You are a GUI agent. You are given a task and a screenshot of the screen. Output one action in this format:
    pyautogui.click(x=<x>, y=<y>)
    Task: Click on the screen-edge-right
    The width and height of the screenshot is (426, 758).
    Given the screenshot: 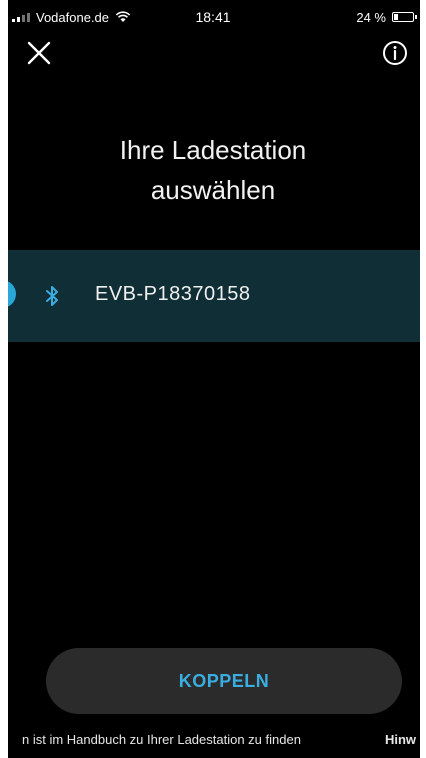 What is the action you would take?
    pyautogui.click(x=423, y=379)
    